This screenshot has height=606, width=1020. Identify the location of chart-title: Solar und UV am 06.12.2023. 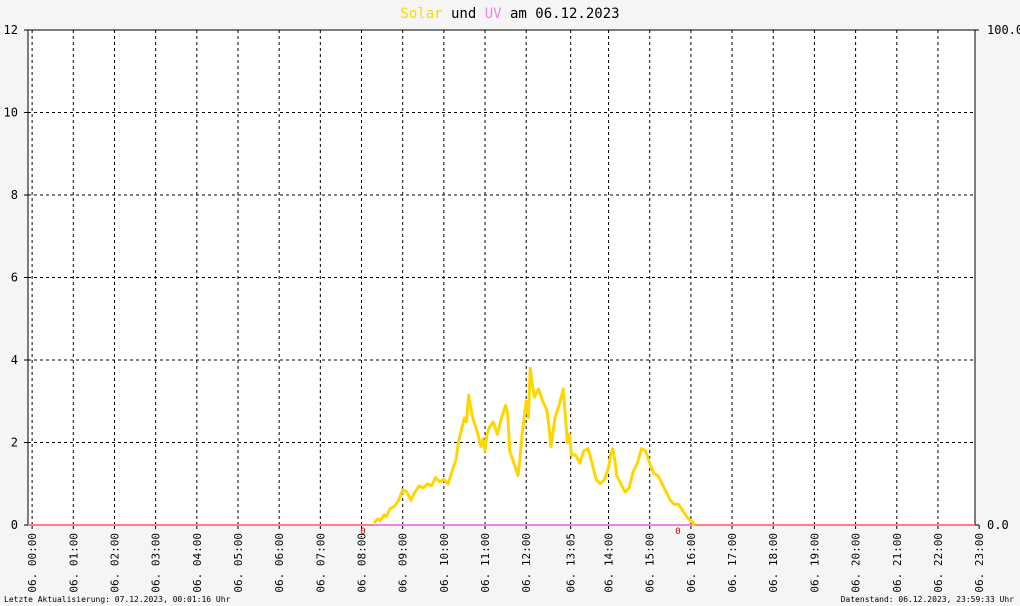
(509, 14).